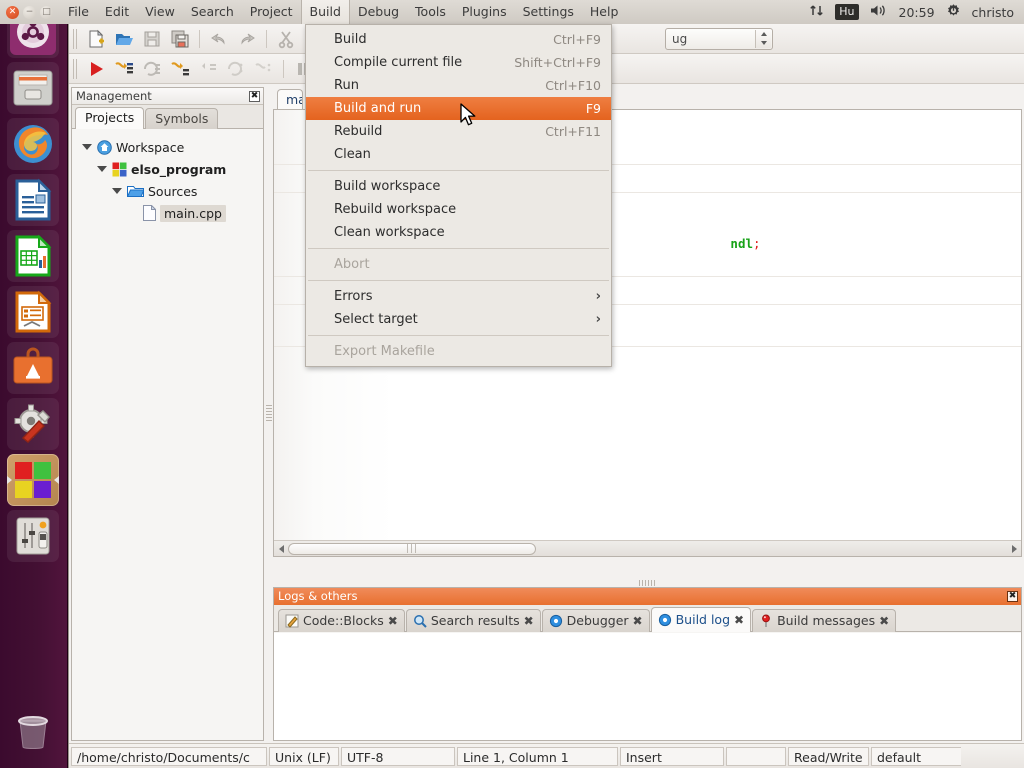 The image size is (1024, 768). I want to click on tab-codeblocks-label: Code::Blocks, so click(343, 620).